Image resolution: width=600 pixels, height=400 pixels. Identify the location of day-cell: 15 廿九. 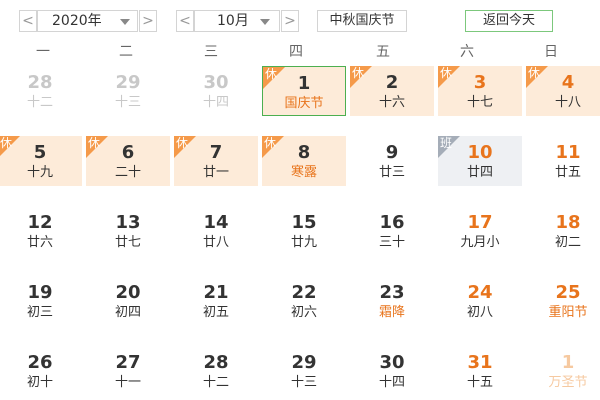
(304, 231).